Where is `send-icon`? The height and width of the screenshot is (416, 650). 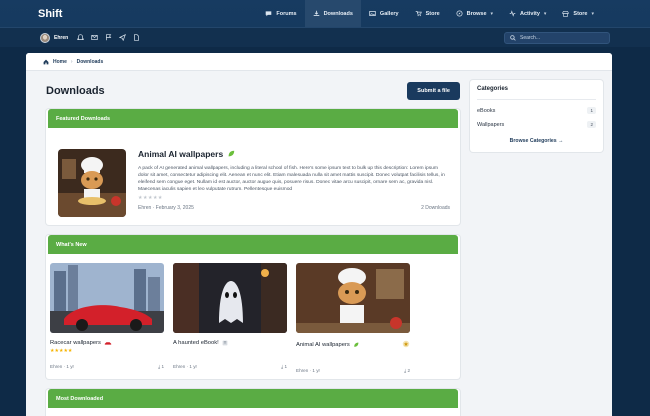
send-icon is located at coordinates (122, 38).